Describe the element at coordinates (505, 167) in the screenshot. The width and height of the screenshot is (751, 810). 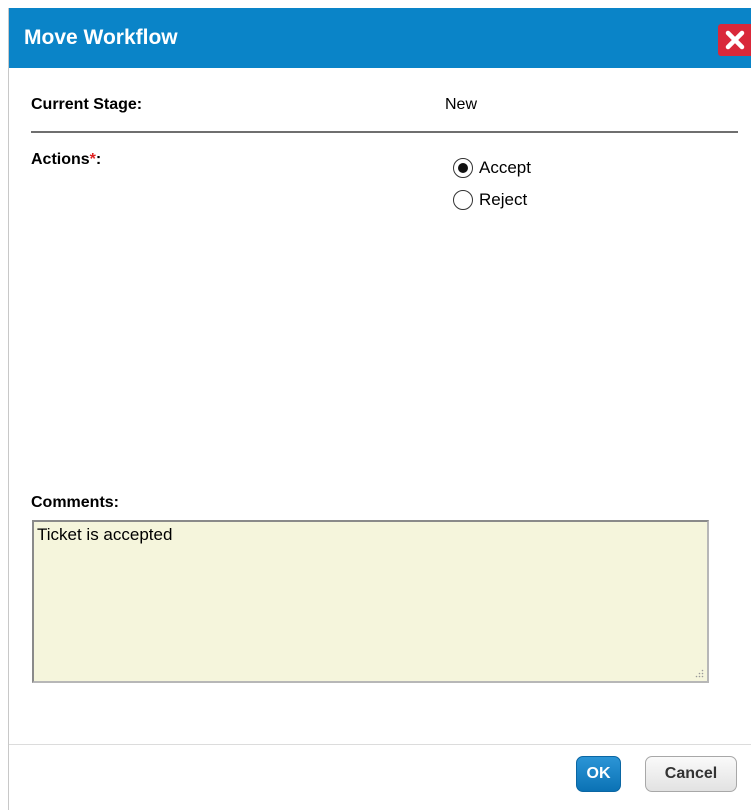
I see `radio-accept-label: Accept` at that location.